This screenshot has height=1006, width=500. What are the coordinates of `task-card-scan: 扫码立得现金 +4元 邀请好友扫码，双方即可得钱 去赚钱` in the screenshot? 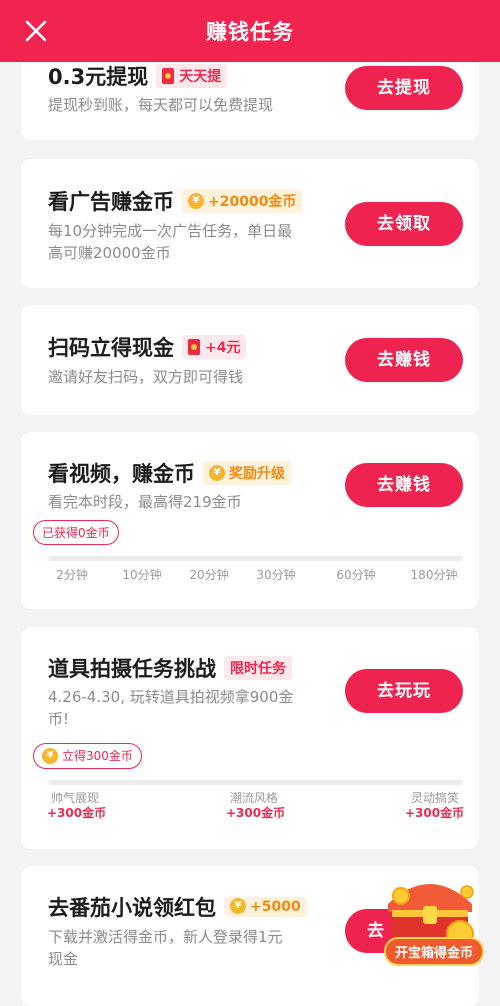 It's located at (250, 360).